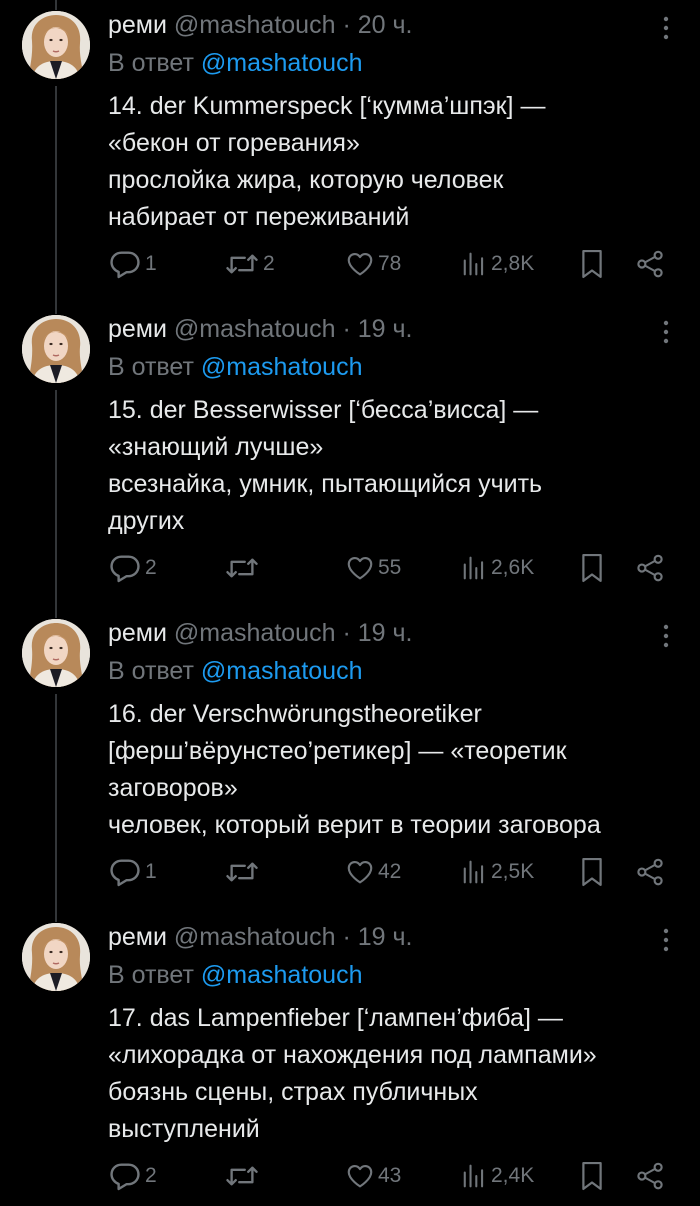 The height and width of the screenshot is (1206, 700). Describe the element at coordinates (146, 521) in the screenshot. I see `tweet-text-line: других` at that location.